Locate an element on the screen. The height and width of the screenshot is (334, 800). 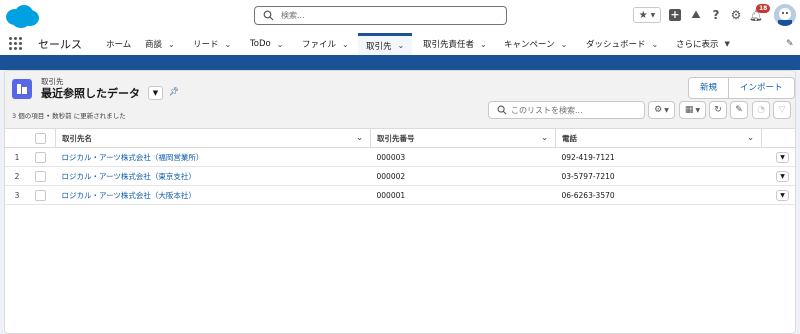
global-header: 検索... ★ ▼ + ⛰ ? ⚙ 🔔︎ 18 is located at coordinates (400, 16).